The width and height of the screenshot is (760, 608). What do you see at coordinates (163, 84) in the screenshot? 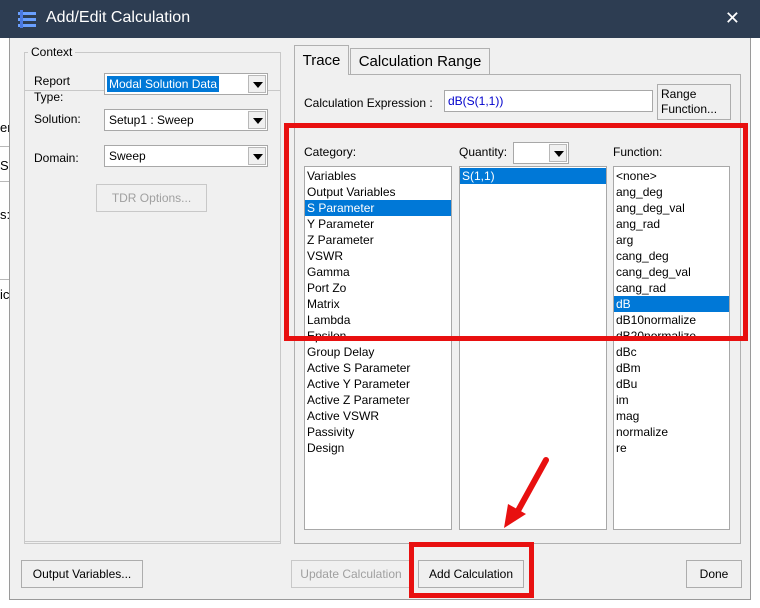
I see `report-type-value: Modal Solution Data` at bounding box center [163, 84].